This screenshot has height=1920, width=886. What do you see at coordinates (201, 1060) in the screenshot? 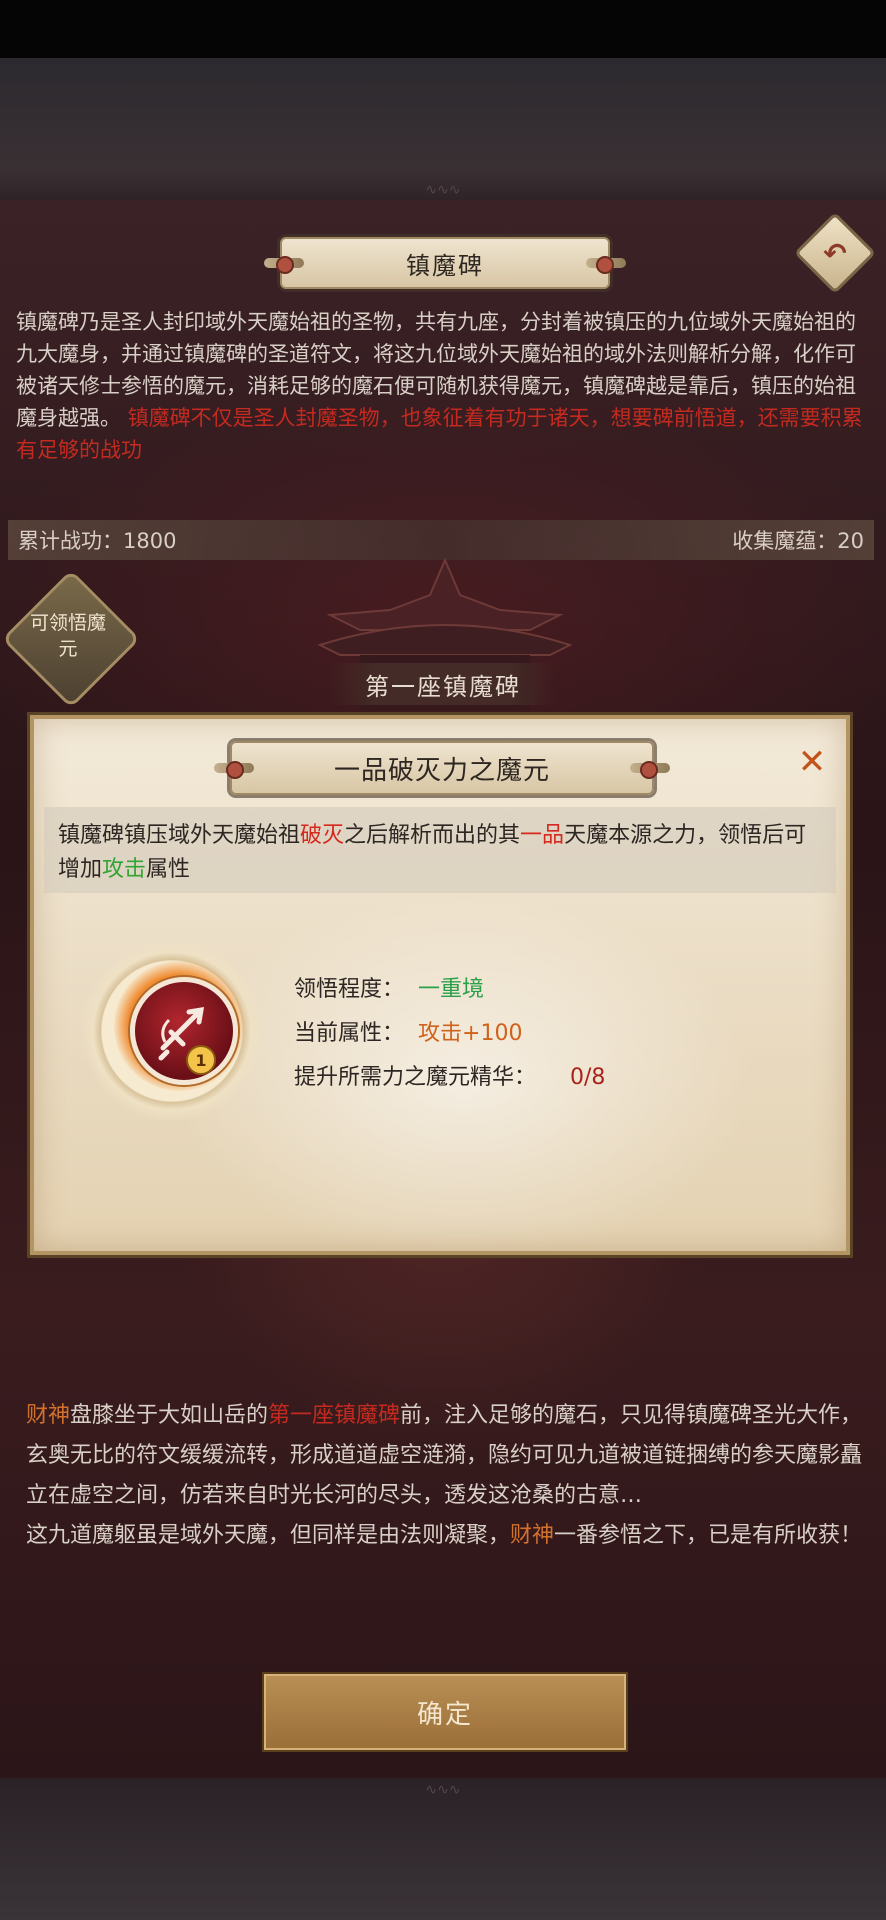
I see `medal-level-badge: 1` at bounding box center [201, 1060].